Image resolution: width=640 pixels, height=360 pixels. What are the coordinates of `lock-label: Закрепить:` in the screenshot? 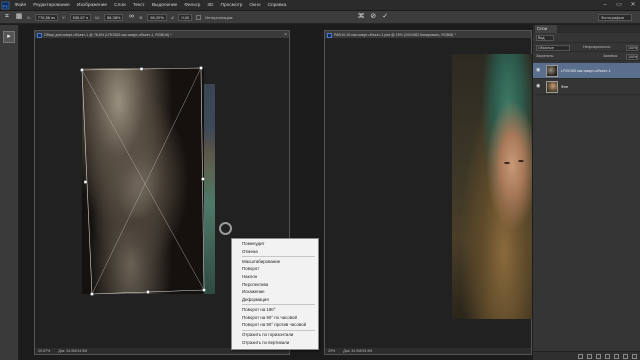 It's located at (545, 56).